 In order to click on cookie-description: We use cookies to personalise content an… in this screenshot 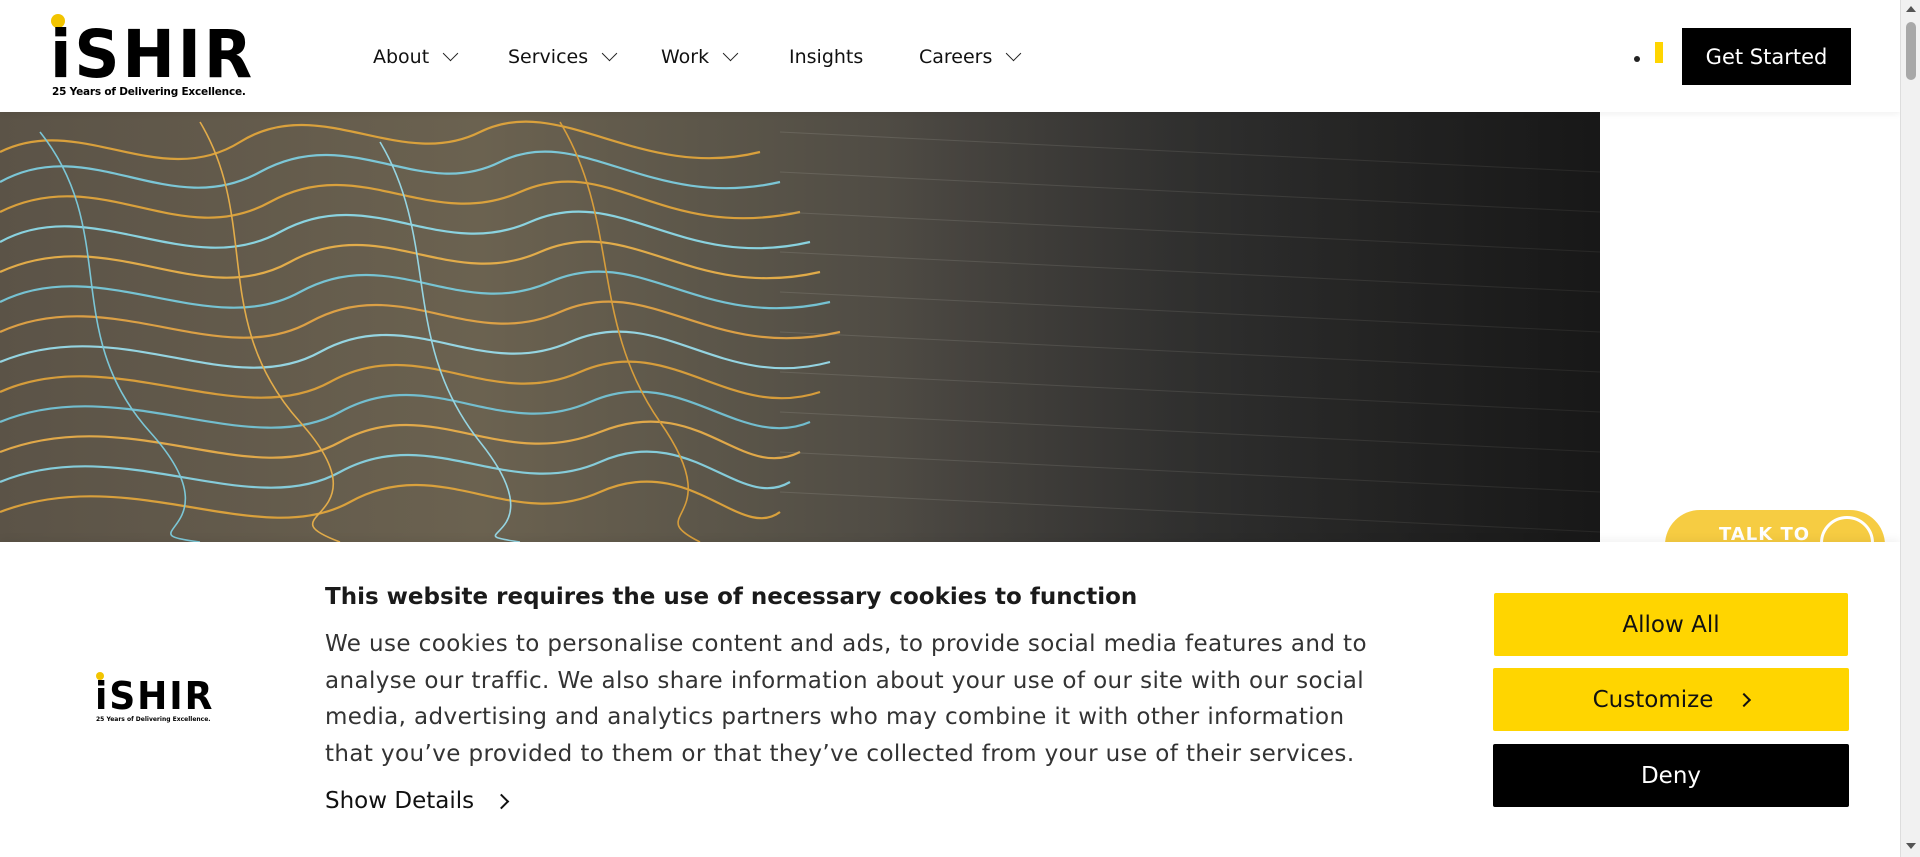, I will do `click(846, 699)`.